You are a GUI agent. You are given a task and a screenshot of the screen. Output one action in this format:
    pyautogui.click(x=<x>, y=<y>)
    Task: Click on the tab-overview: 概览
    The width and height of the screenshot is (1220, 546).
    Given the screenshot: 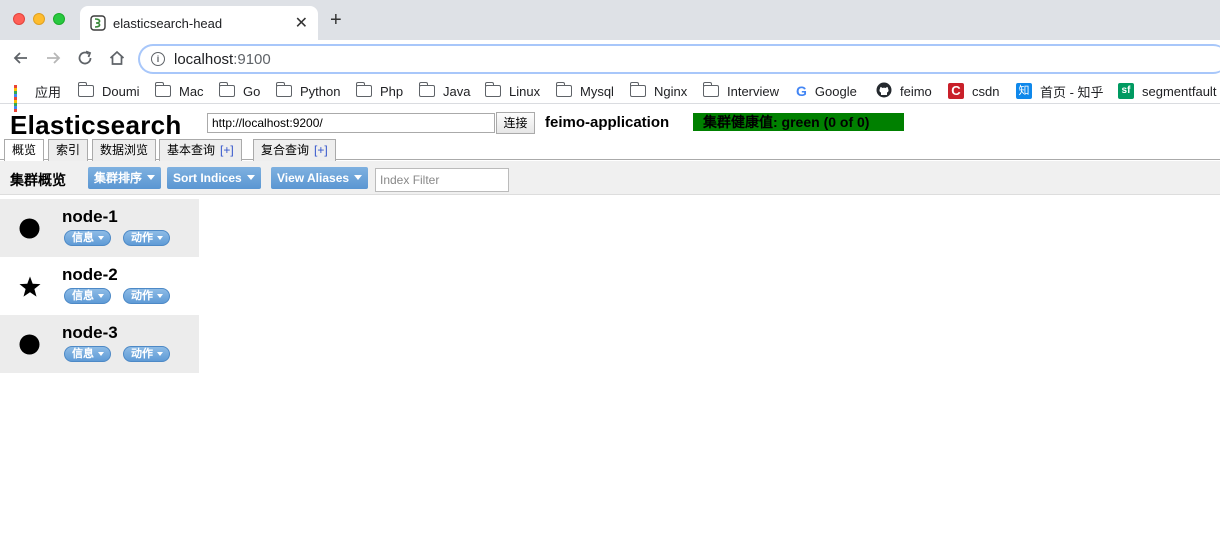 What is the action you would take?
    pyautogui.click(x=24, y=150)
    